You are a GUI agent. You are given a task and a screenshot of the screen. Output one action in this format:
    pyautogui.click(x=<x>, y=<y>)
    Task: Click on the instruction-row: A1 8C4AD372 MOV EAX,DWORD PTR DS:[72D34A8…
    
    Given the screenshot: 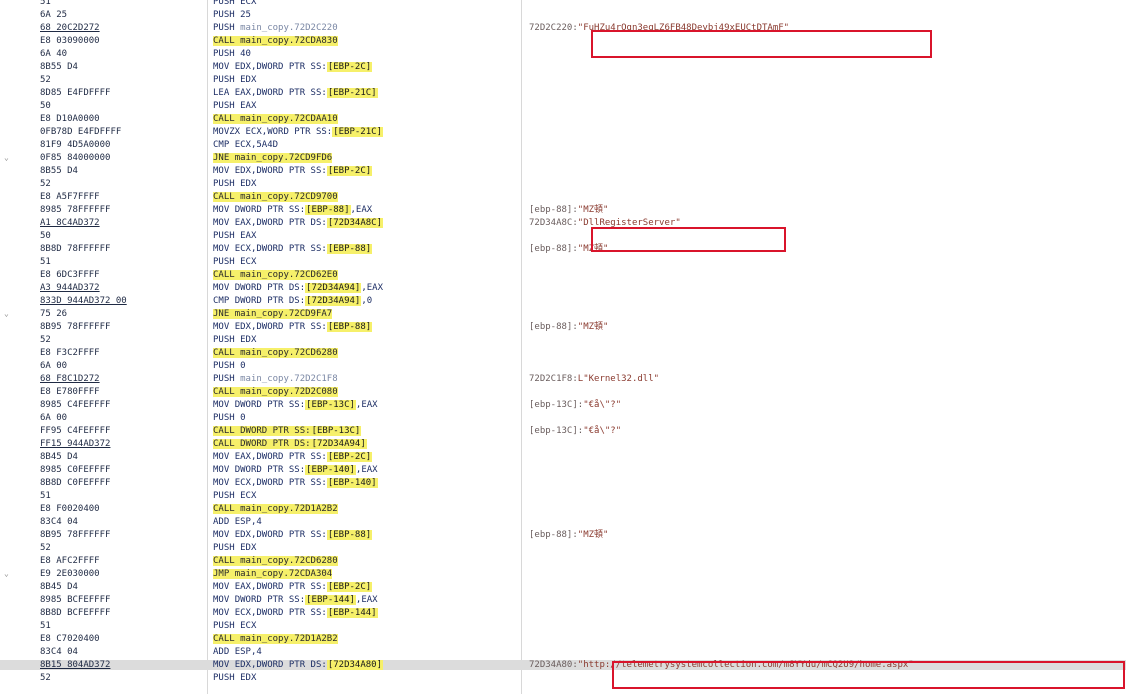 What is the action you would take?
    pyautogui.click(x=563, y=223)
    